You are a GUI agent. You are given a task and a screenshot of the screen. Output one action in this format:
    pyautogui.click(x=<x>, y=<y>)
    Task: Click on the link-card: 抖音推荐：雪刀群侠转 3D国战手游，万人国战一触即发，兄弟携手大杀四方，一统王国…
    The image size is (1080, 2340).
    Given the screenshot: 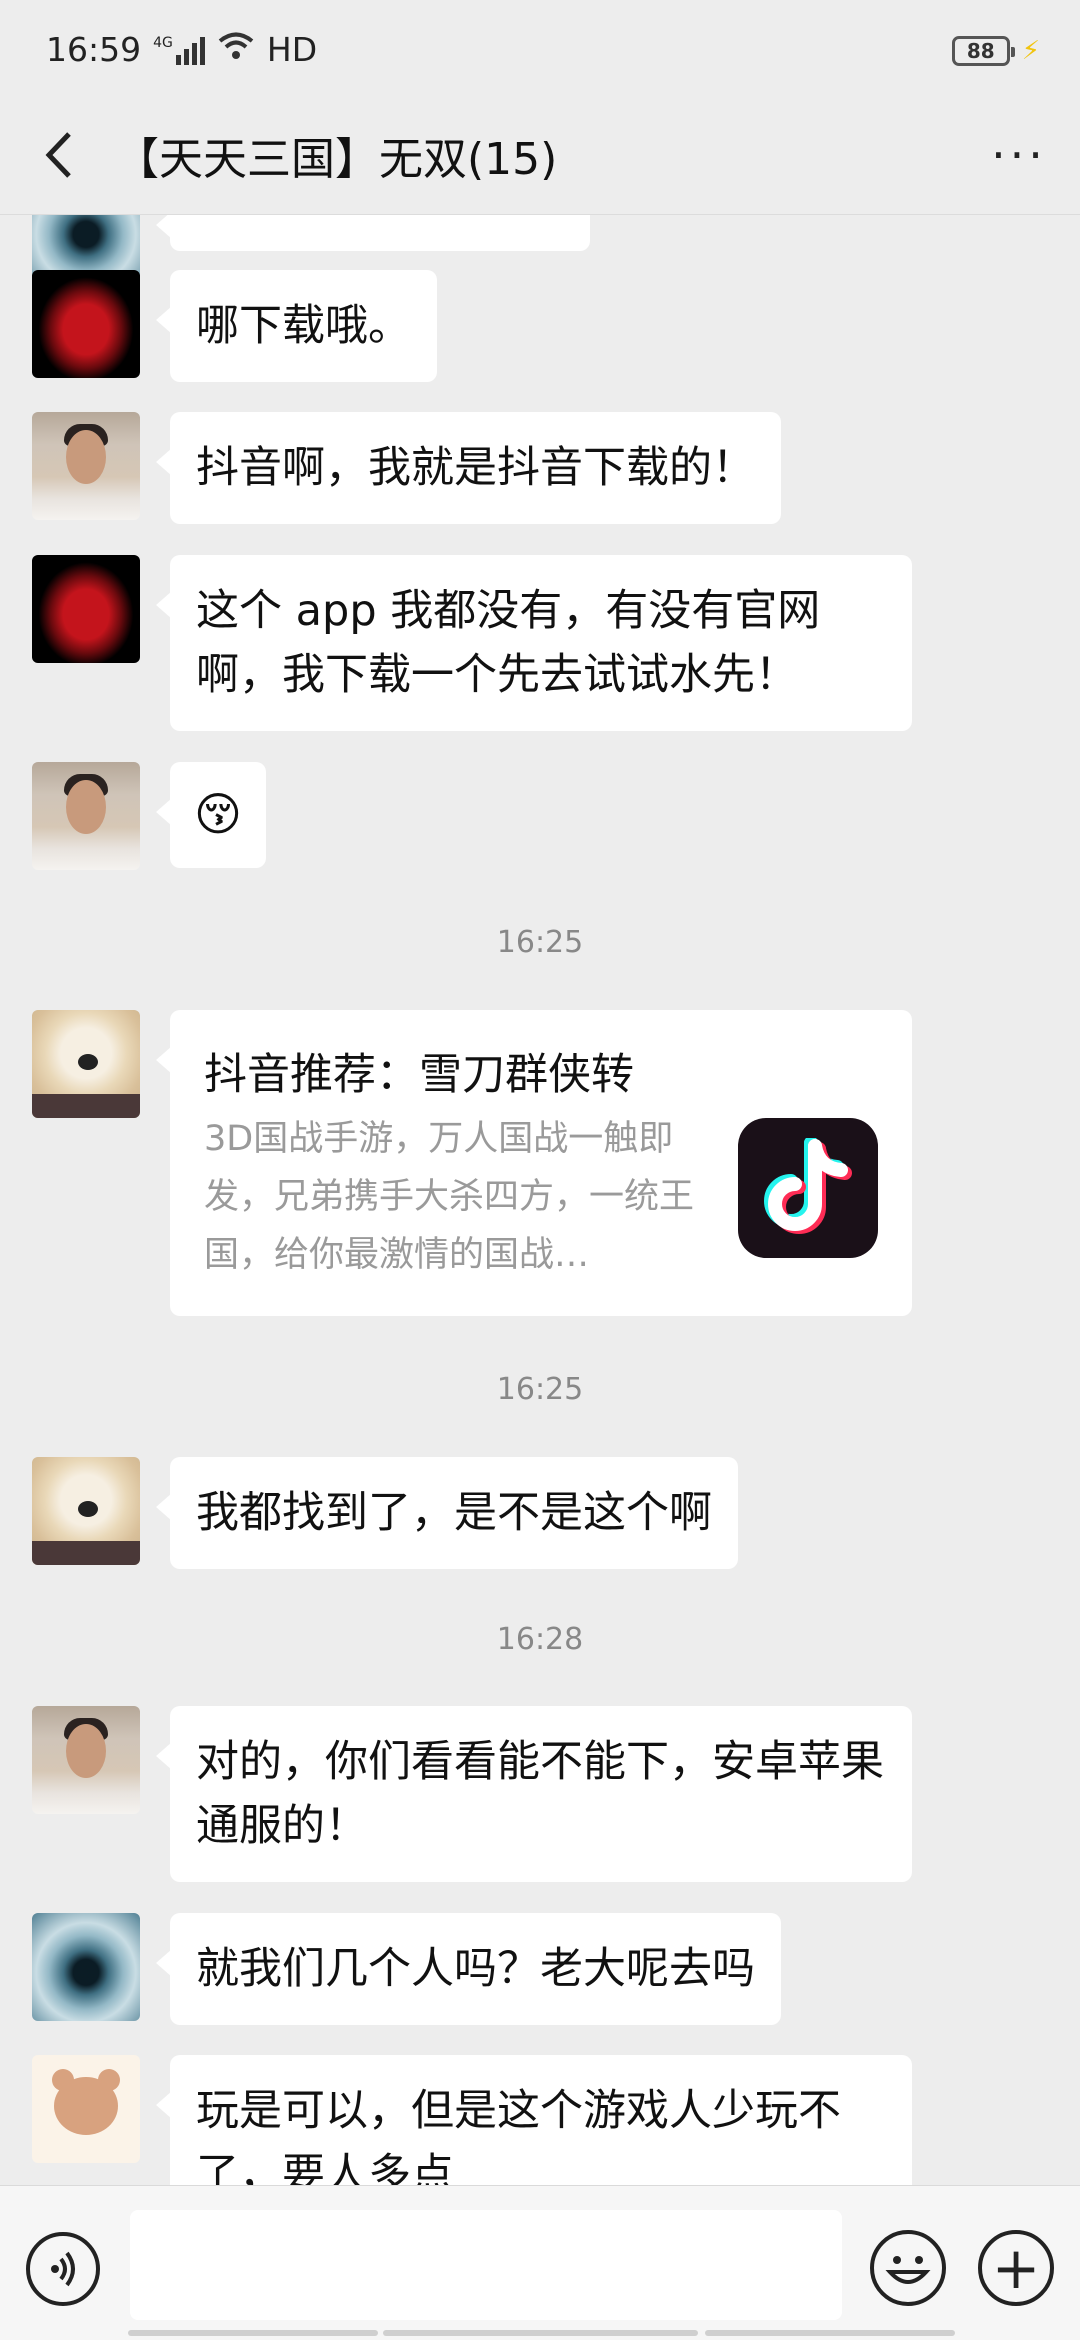 What is the action you would take?
    pyautogui.click(x=534, y=1163)
    